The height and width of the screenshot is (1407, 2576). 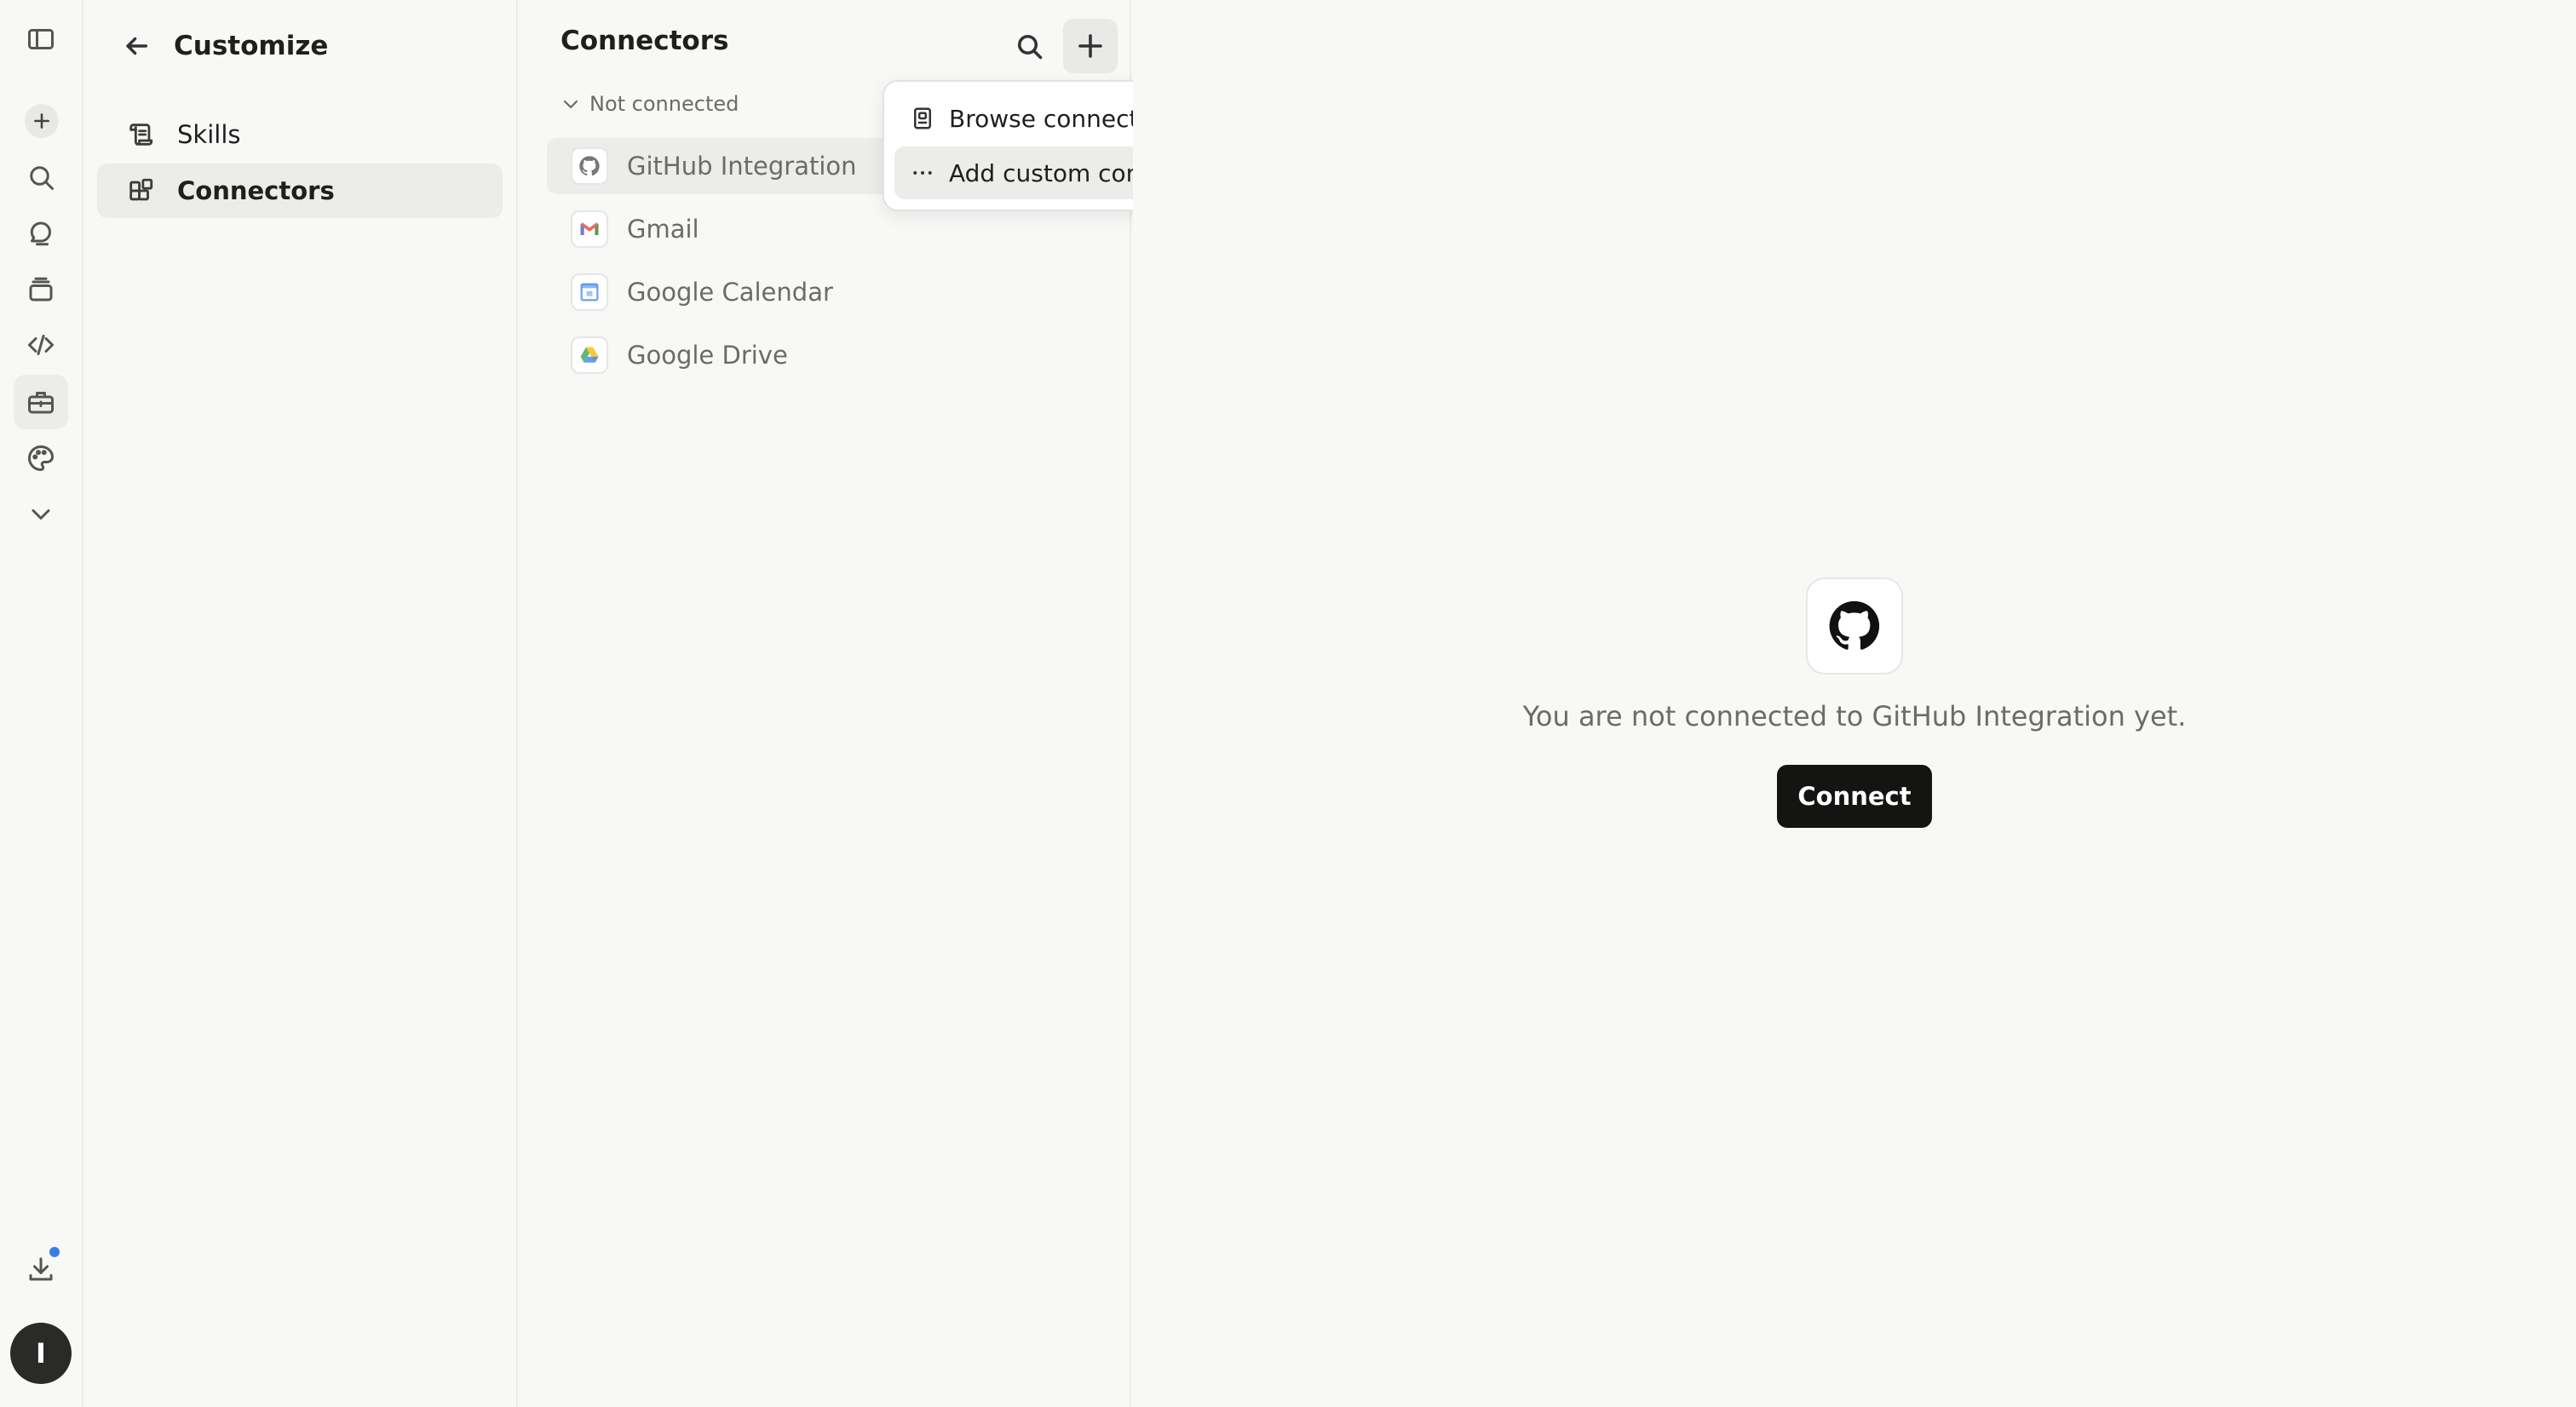 I want to click on connector-item-google-calendar: Google Calendar, so click(x=824, y=292).